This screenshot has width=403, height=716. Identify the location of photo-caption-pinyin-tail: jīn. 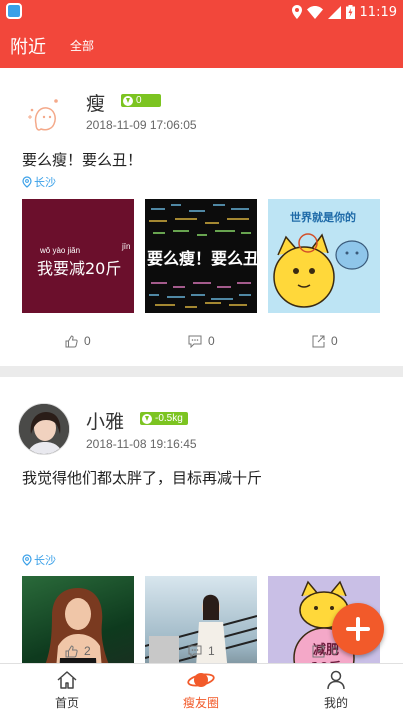
(126, 246).